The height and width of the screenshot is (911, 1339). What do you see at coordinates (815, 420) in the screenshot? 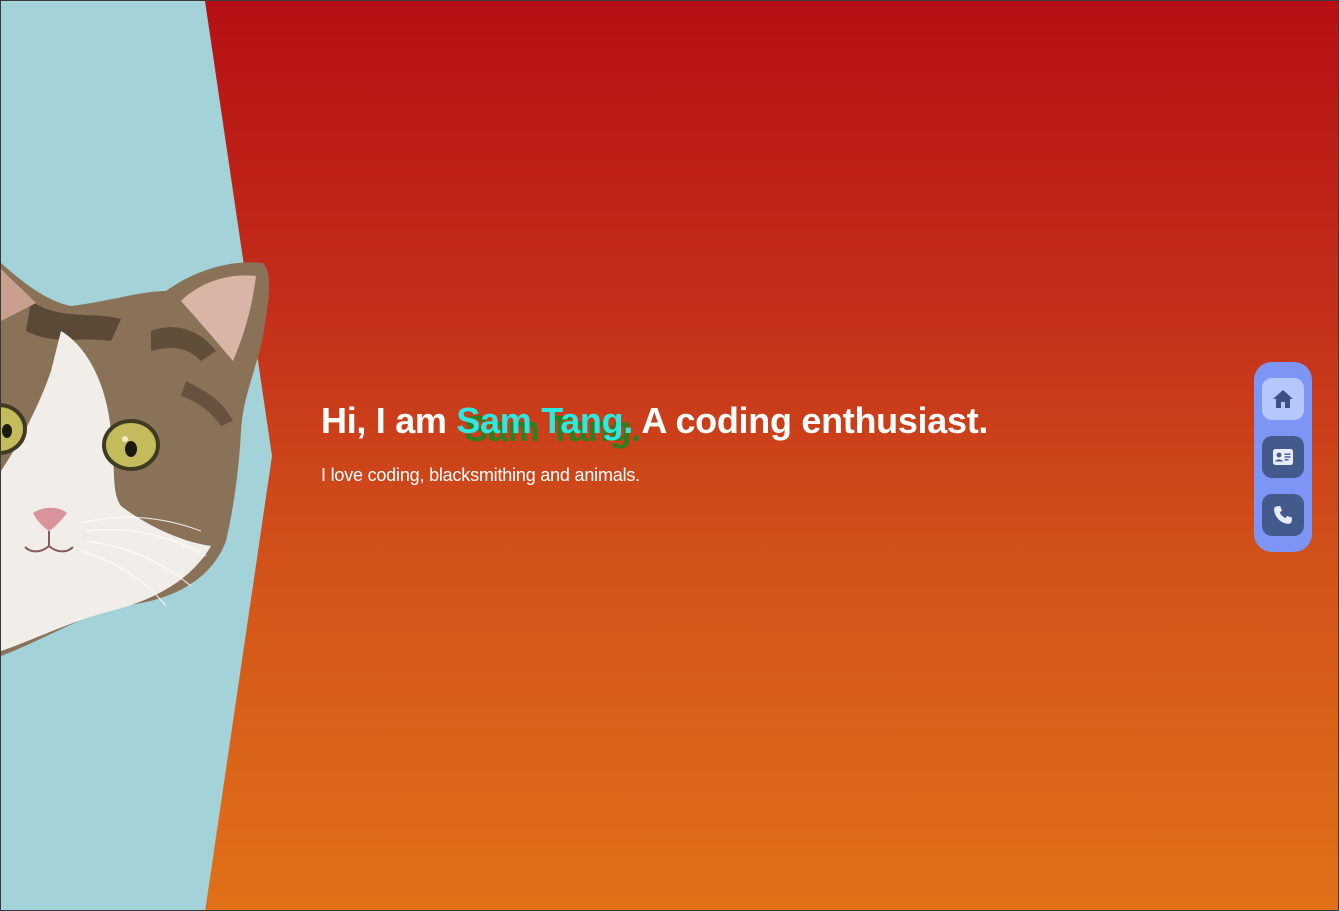
I see `role-text: A coding enthusiast.` at bounding box center [815, 420].